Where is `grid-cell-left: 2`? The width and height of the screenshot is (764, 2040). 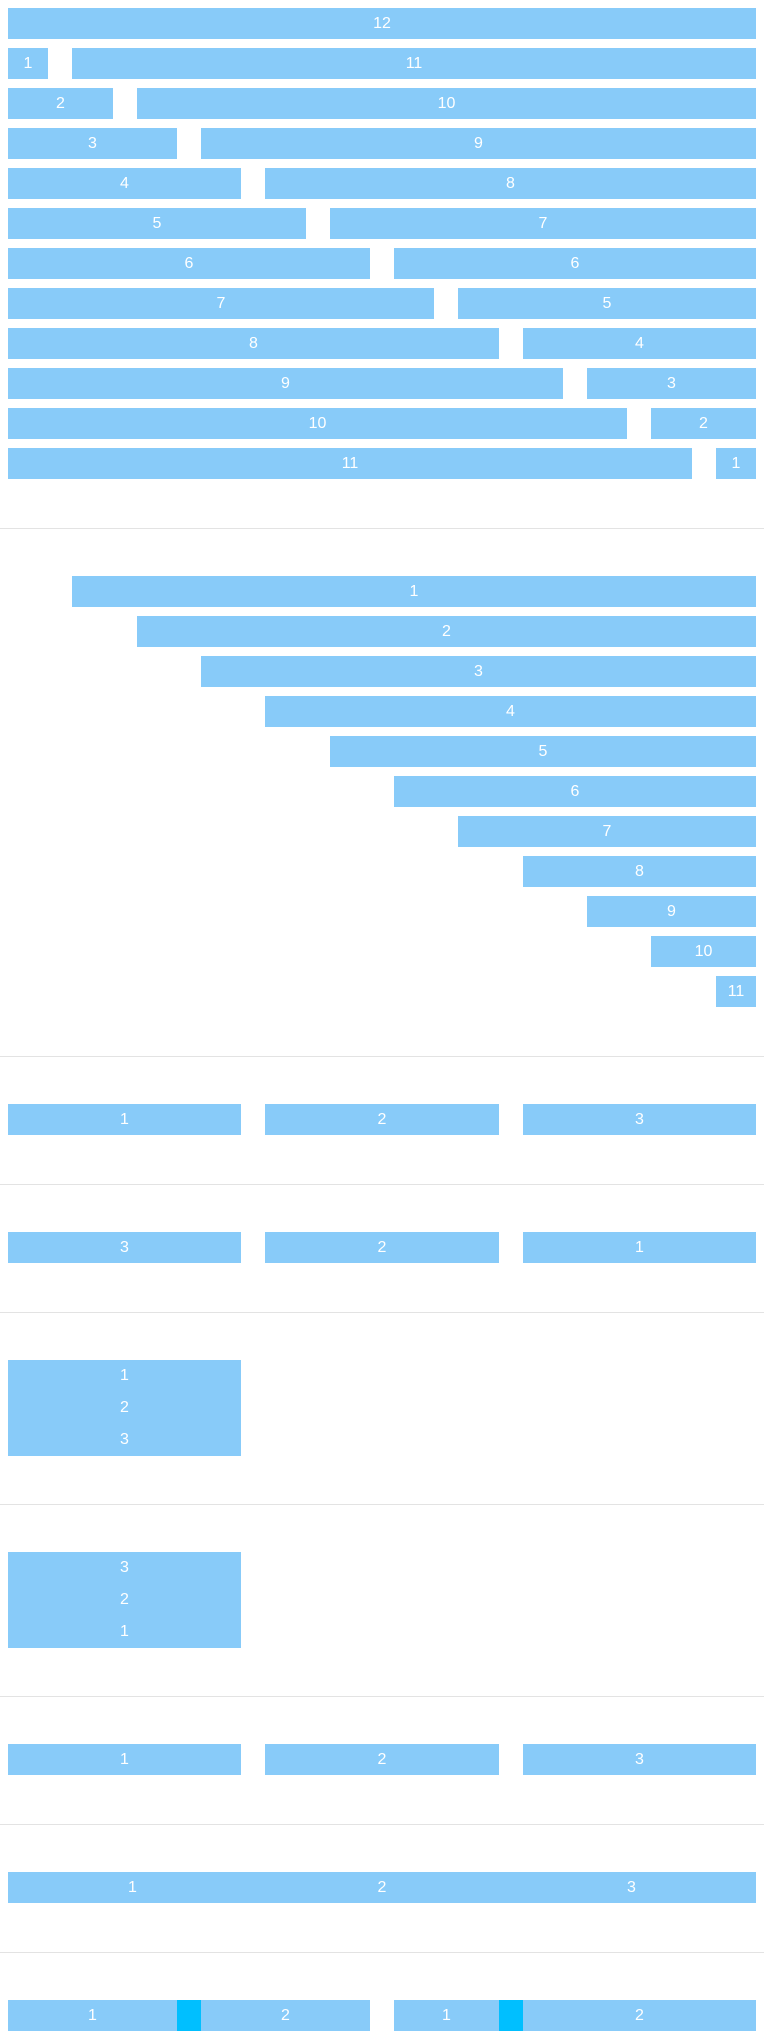
grid-cell-left: 2 is located at coordinates (60, 103).